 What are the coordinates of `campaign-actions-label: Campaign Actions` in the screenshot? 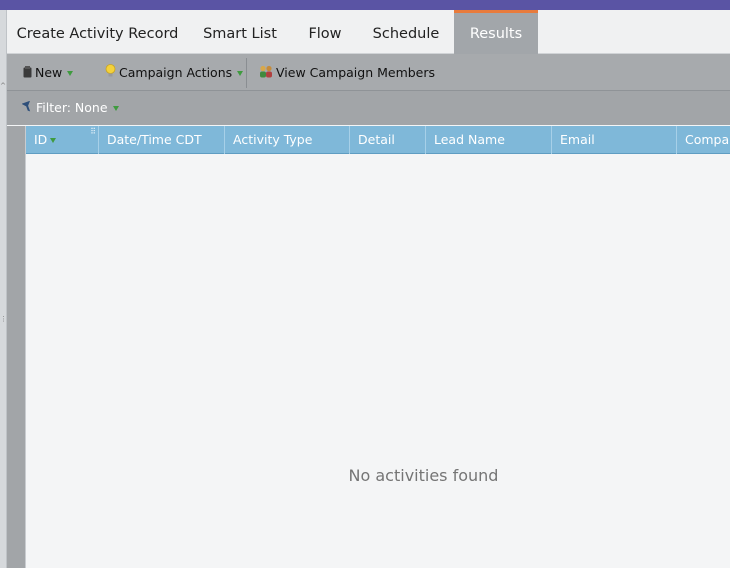 It's located at (176, 72).